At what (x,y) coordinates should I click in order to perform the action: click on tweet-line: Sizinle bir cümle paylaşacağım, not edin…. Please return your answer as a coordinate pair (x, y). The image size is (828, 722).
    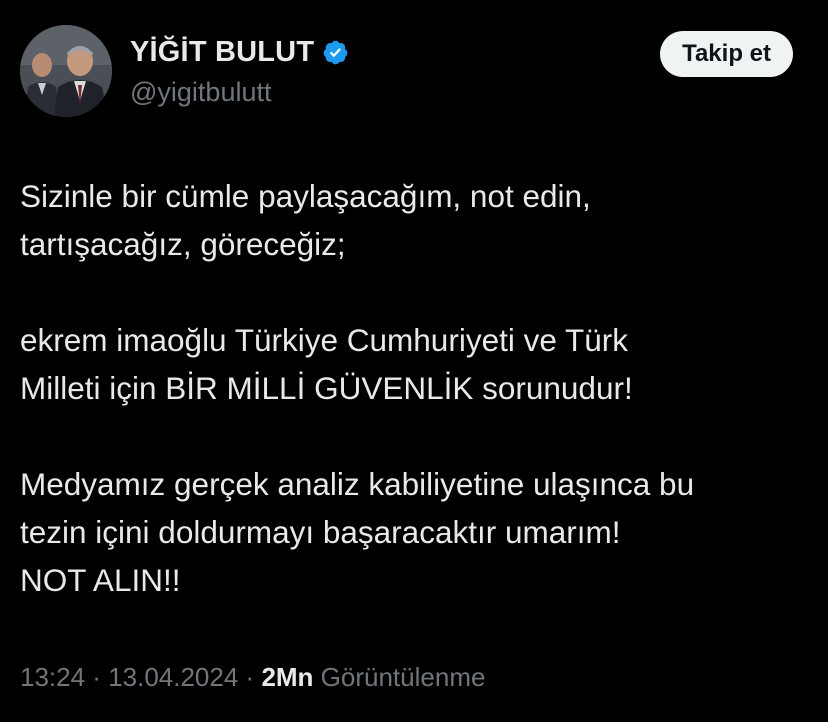
    Looking at the image, I should click on (305, 196).